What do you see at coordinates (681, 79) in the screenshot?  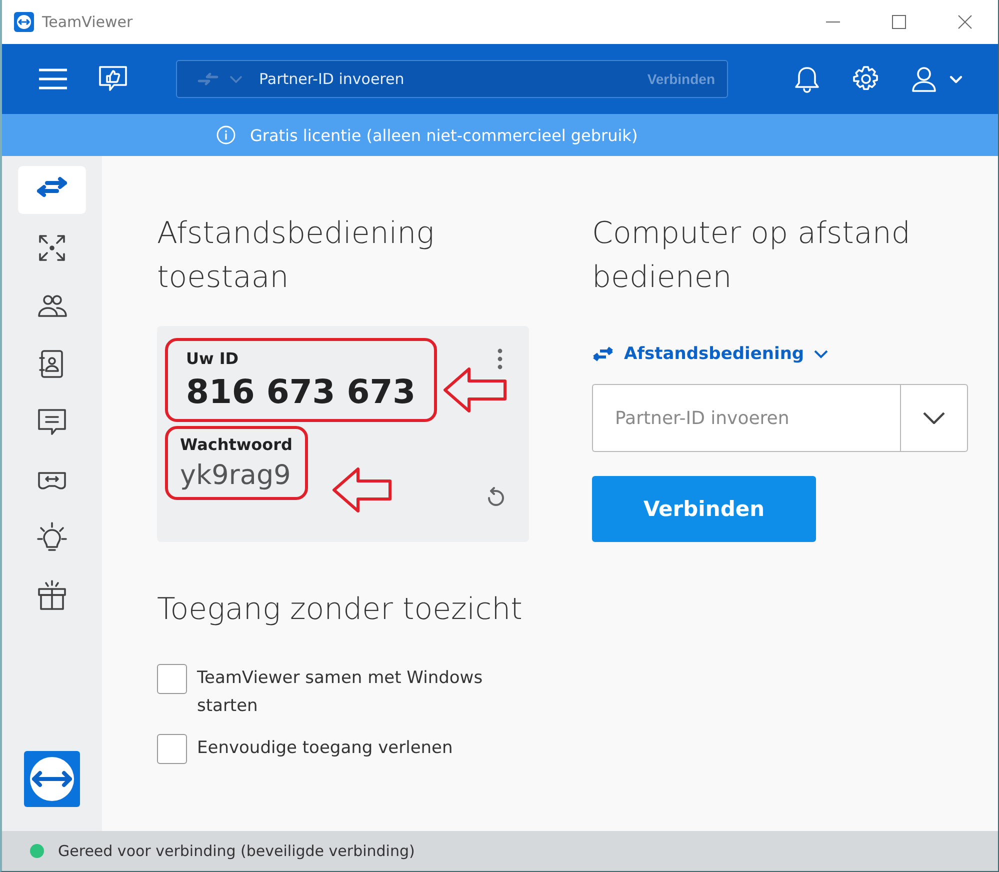 I see `connect-link: Verbinden` at bounding box center [681, 79].